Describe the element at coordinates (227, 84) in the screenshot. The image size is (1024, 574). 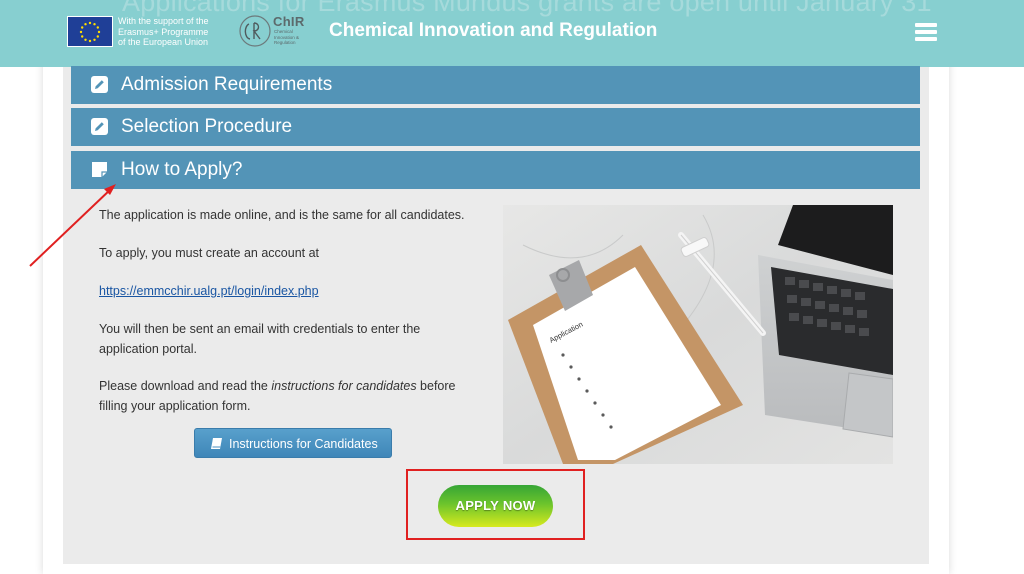
I see `accordion-label: Admission Requirements` at that location.